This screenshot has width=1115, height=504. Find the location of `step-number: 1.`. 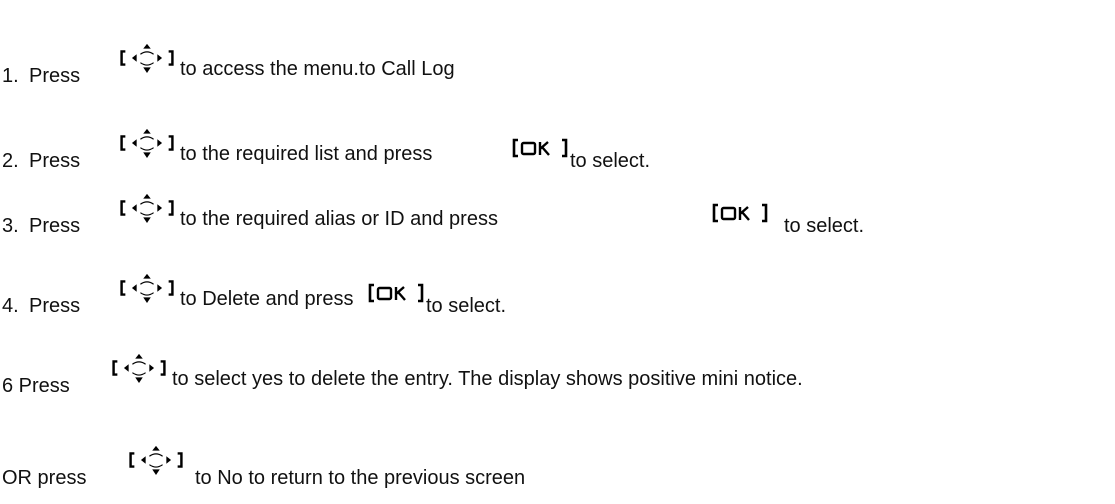

step-number: 1. is located at coordinates (10, 76).